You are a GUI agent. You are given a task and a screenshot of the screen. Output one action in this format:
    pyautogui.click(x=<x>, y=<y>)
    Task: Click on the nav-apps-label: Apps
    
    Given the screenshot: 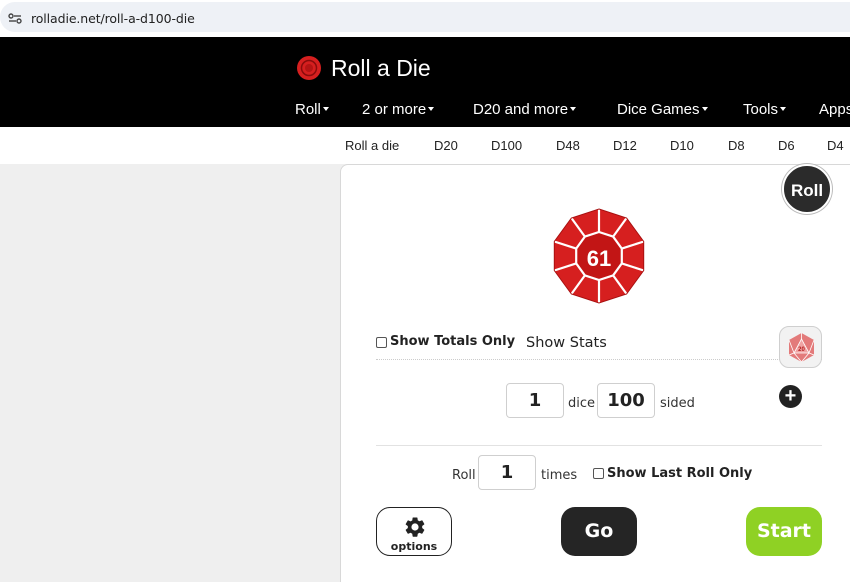 What is the action you would take?
    pyautogui.click(x=834, y=109)
    